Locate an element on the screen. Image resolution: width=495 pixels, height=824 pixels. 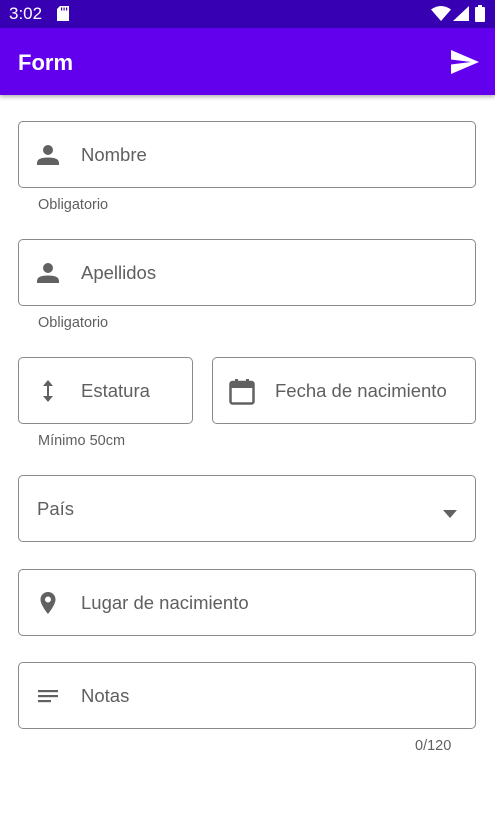
pais-dropdown: País is located at coordinates (247, 508).